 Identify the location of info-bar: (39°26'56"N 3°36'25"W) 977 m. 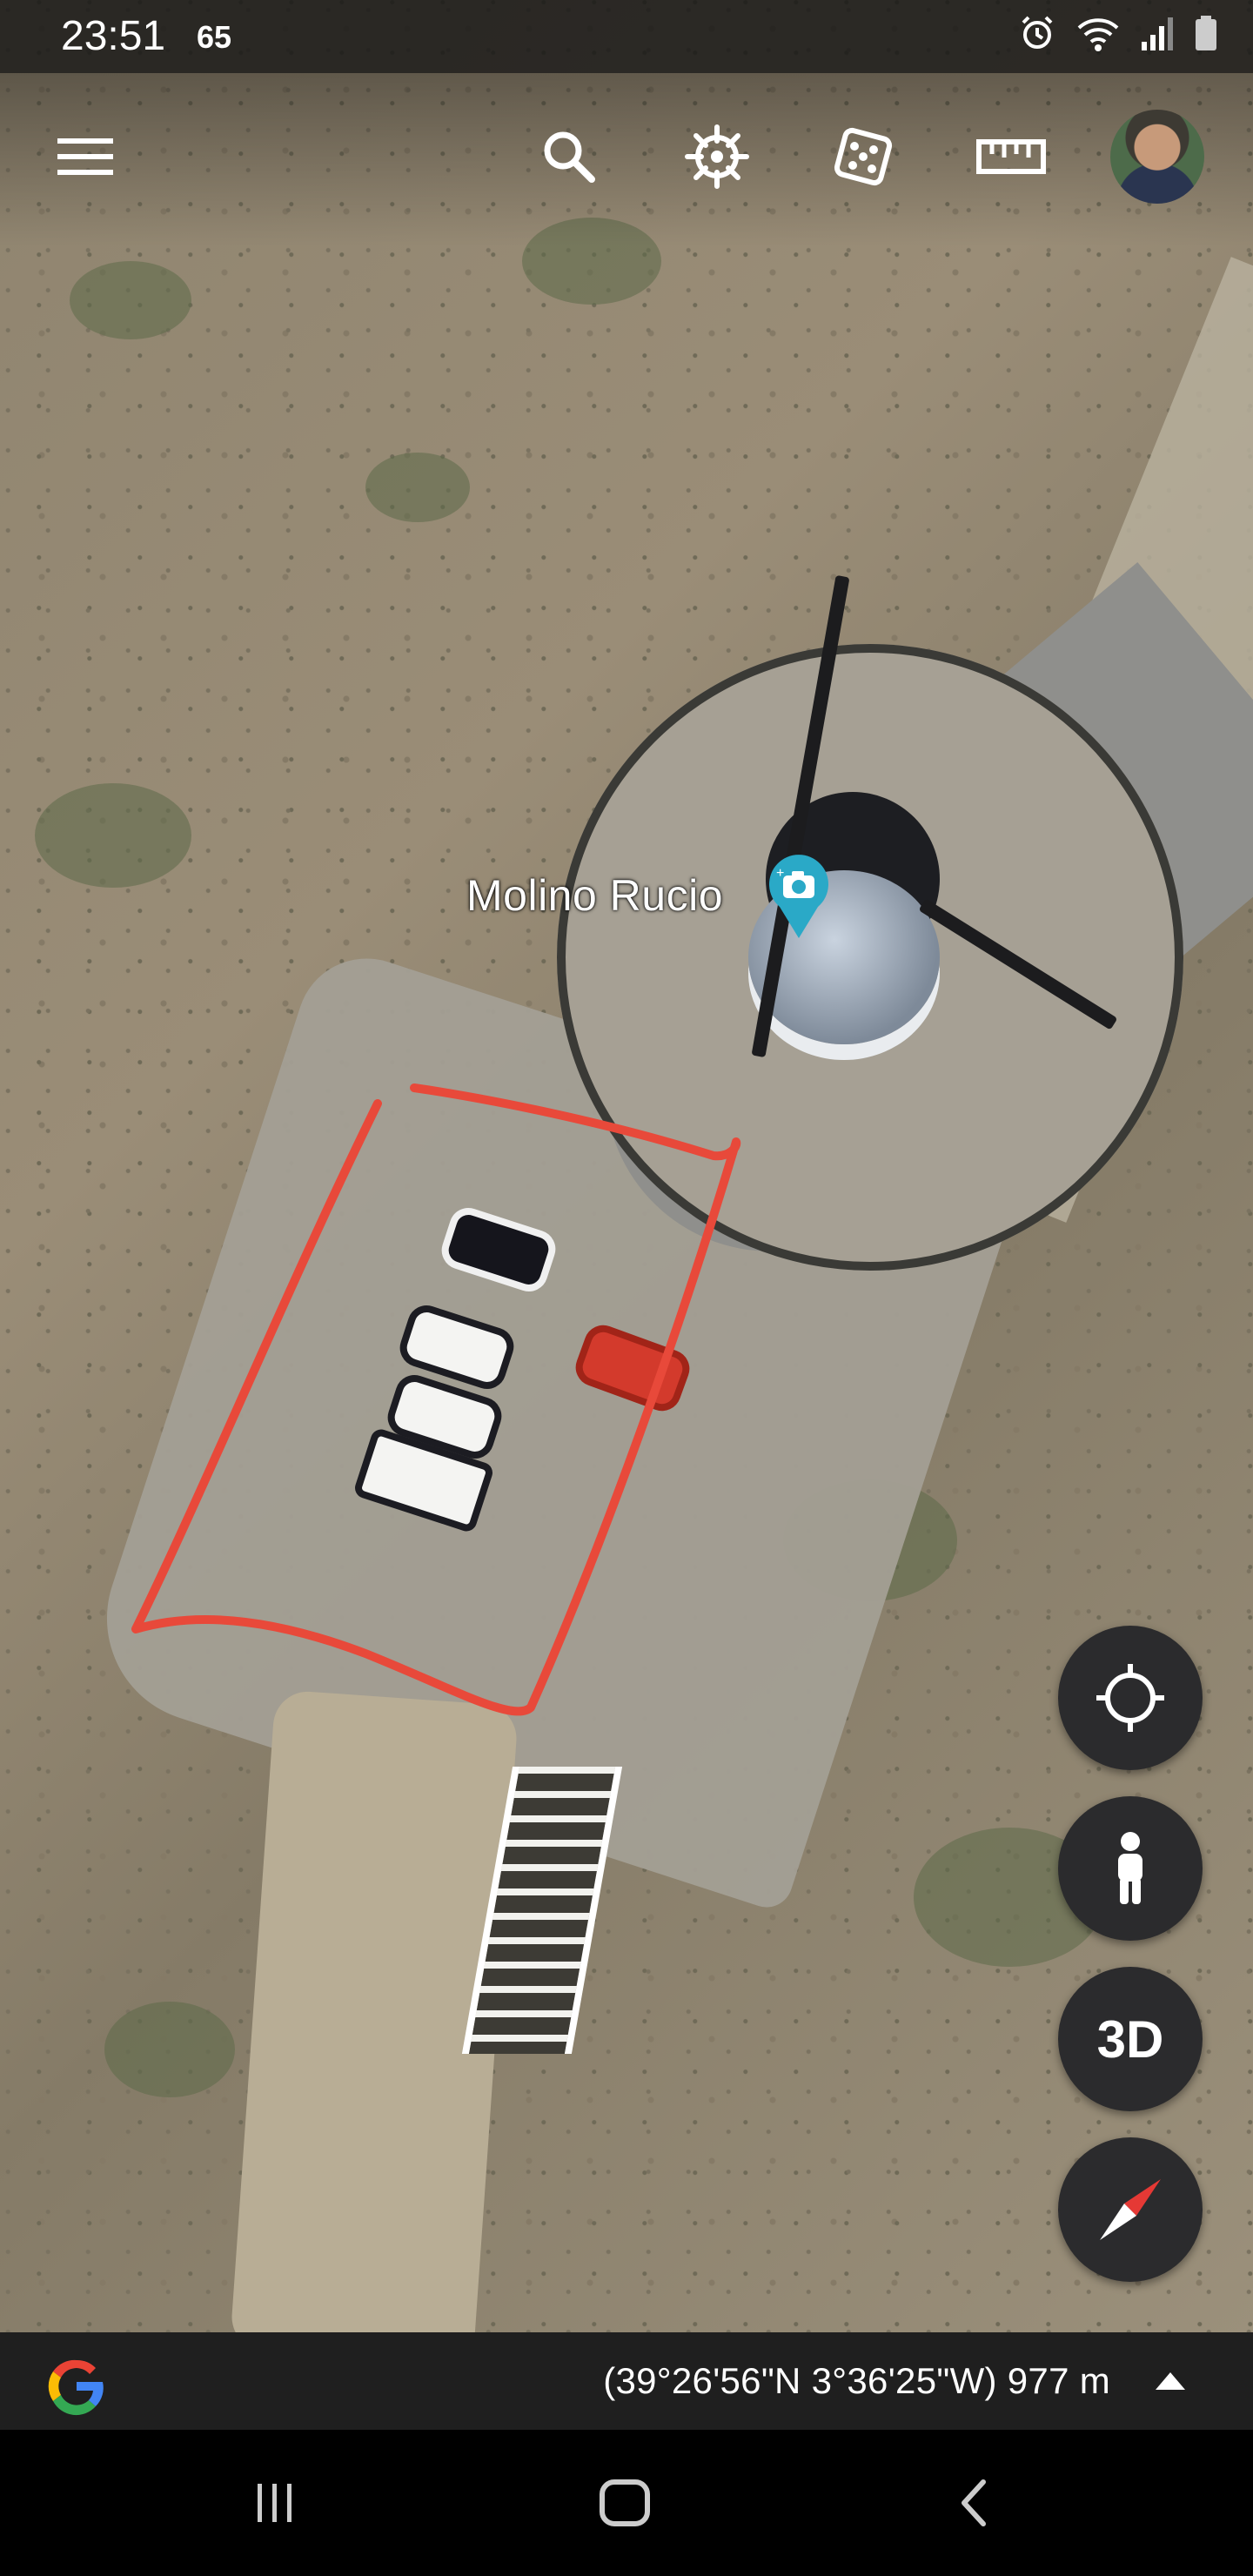
(626, 2381).